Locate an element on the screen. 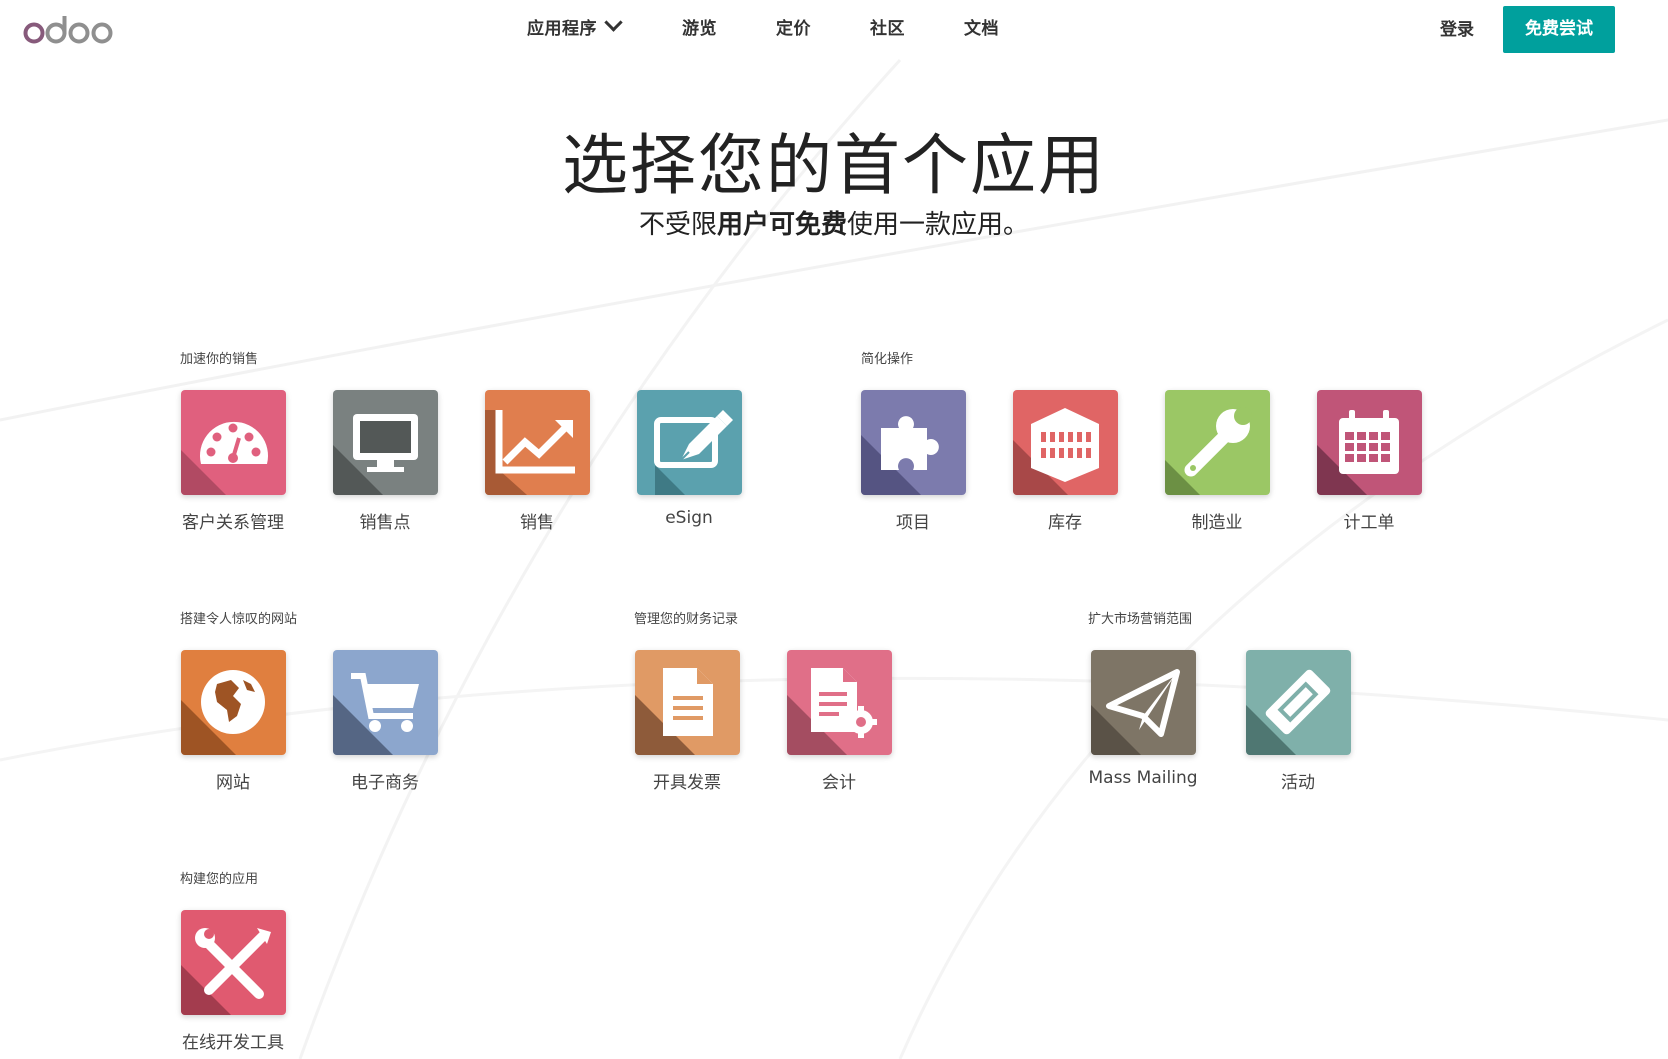  app-label: 会计 is located at coordinates (839, 783).